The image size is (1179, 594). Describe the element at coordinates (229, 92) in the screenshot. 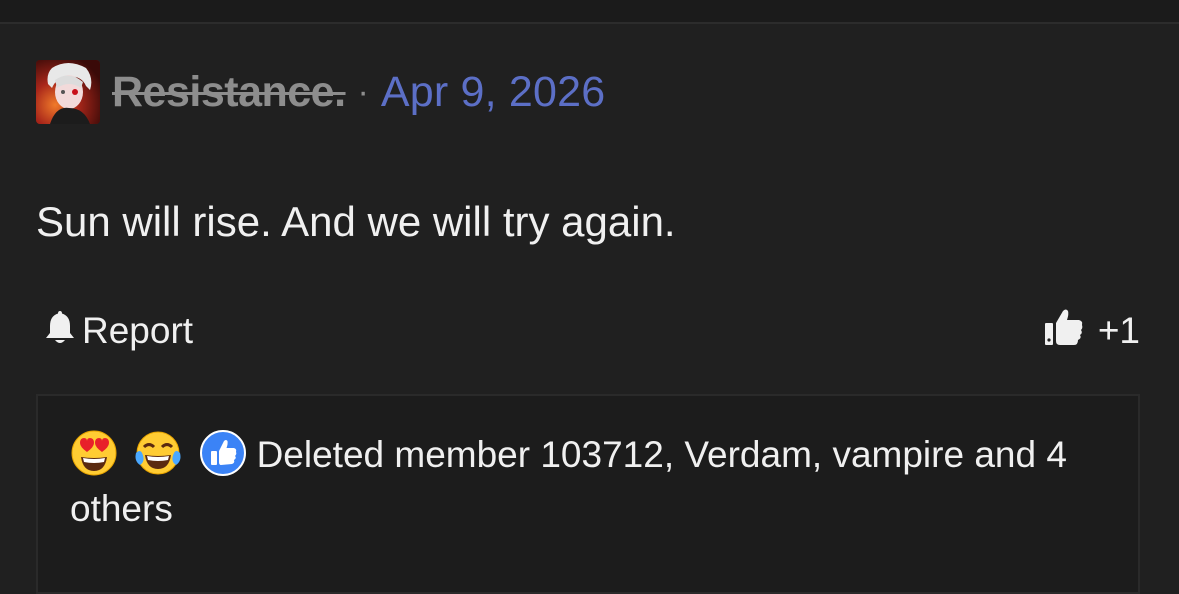

I see `username-link: Resistance.` at that location.